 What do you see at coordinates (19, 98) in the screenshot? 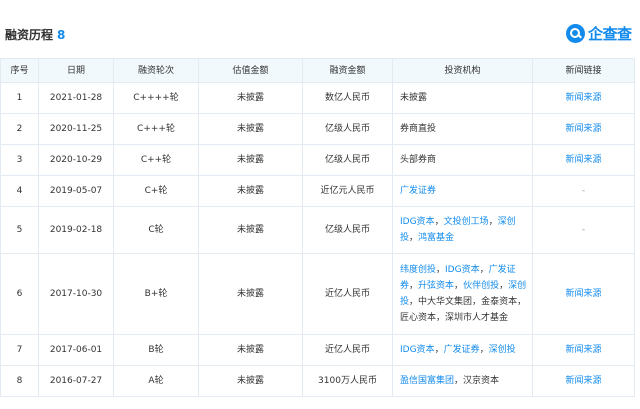
I see `row-number: 1` at bounding box center [19, 98].